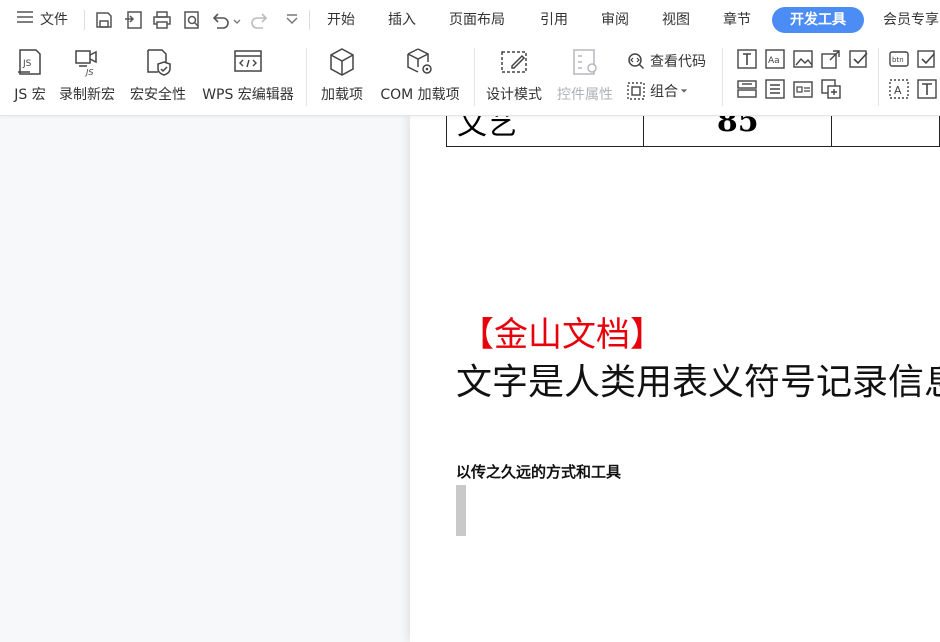 The width and height of the screenshot is (940, 642). I want to click on view-code-button: 查看代码, so click(666, 61).